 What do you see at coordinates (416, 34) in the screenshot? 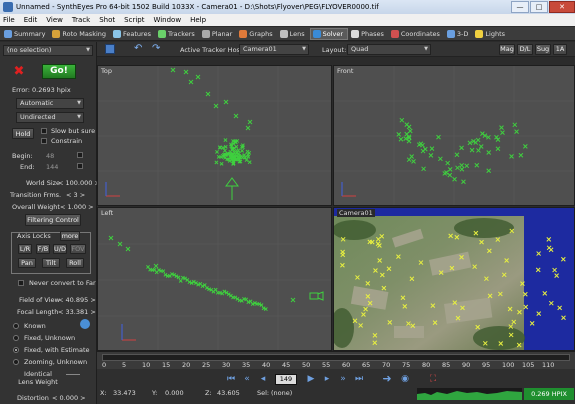
I see `room-tab-coordinates: Coordinates` at bounding box center [416, 34].